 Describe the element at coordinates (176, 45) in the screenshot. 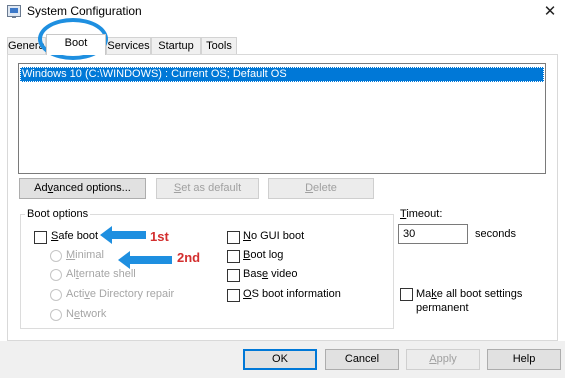

I see `tab-startup: Startup` at that location.